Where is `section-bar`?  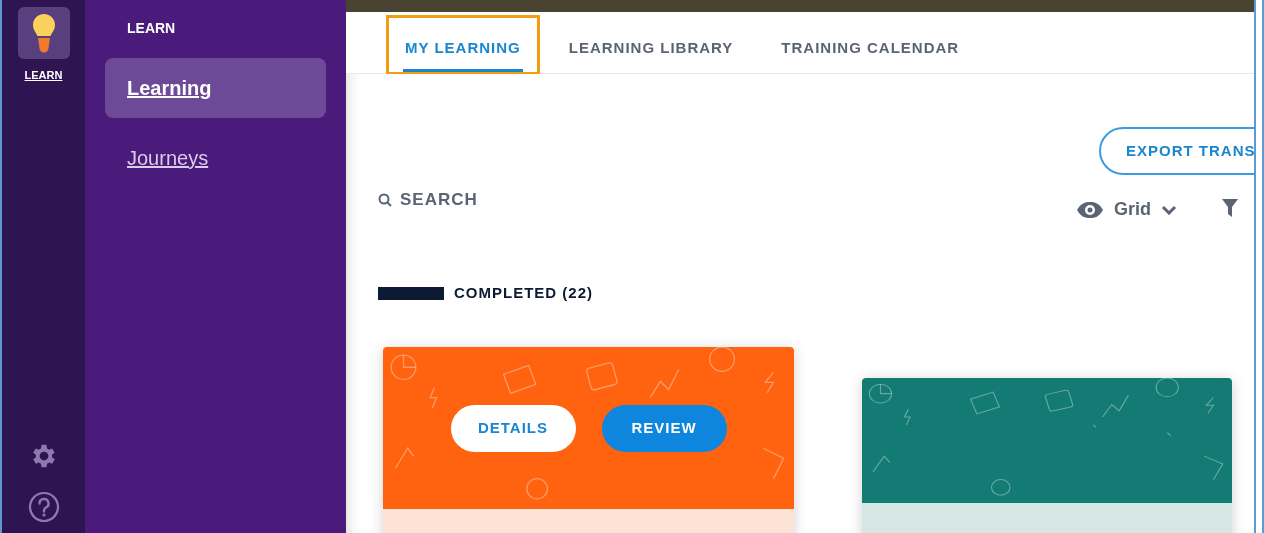 section-bar is located at coordinates (411, 293).